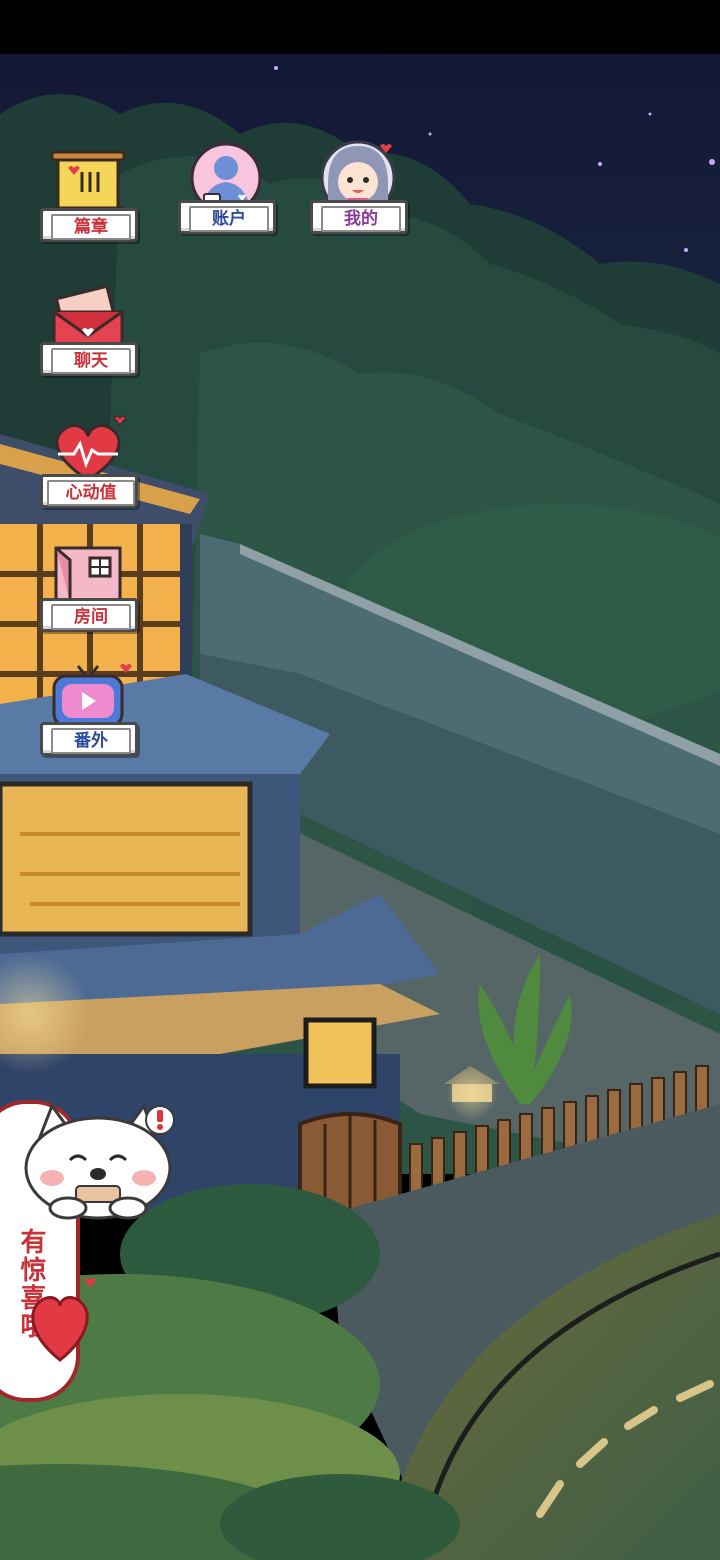  What do you see at coordinates (98, 1165) in the screenshot?
I see `dog-mascot-icon` at bounding box center [98, 1165].